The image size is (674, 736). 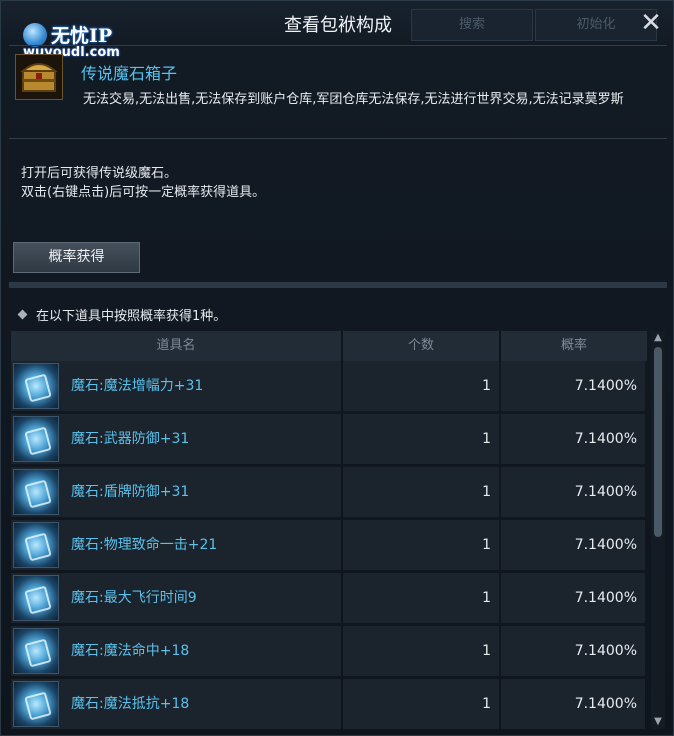 I want to click on header-quantity: 个数, so click(x=422, y=346).